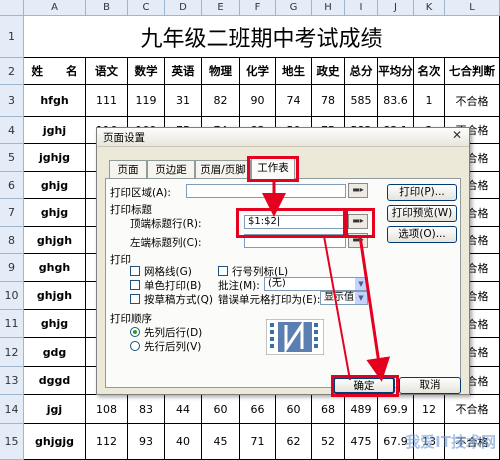 This screenshot has height=460, width=500. I want to click on tab-highlight, so click(273, 169).